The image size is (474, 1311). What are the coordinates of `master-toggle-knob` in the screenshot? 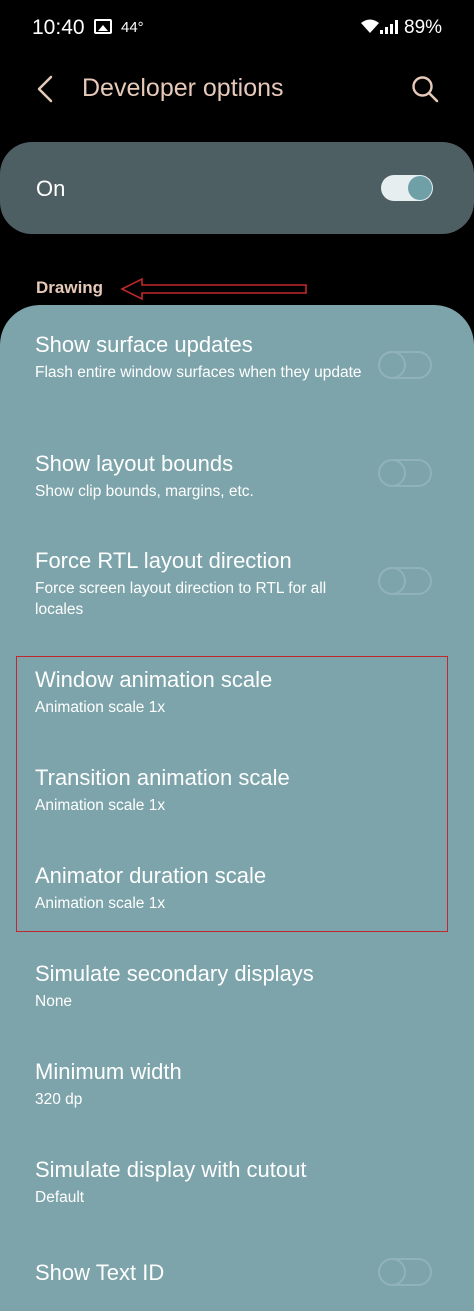 It's located at (420, 188).